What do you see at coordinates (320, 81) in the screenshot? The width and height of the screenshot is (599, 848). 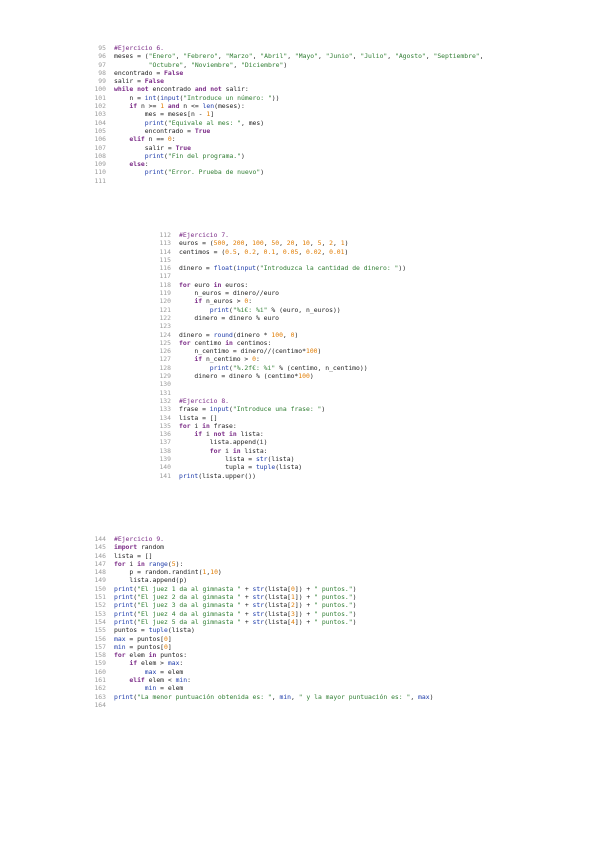 I see `code-line: 99 salir = False` at bounding box center [320, 81].